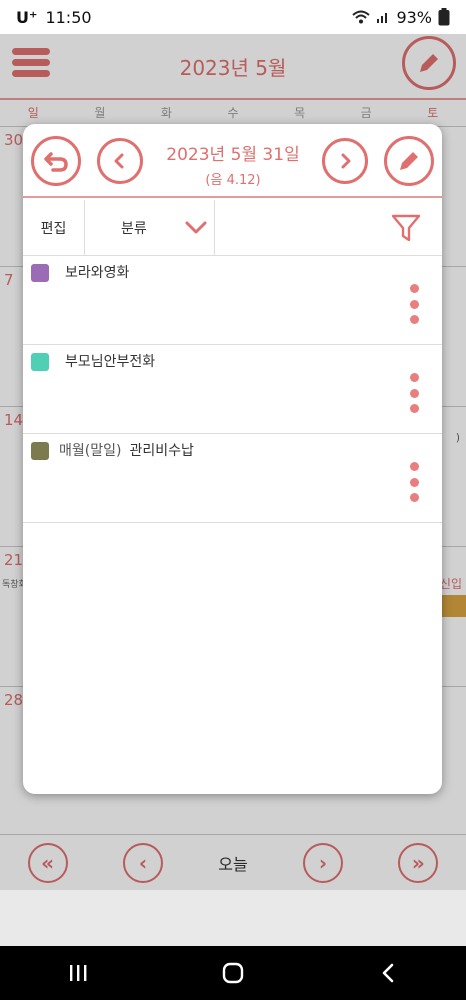 This screenshot has height=1000, width=466. I want to click on selected-date: 2023년 5월 31일, so click(233, 155).